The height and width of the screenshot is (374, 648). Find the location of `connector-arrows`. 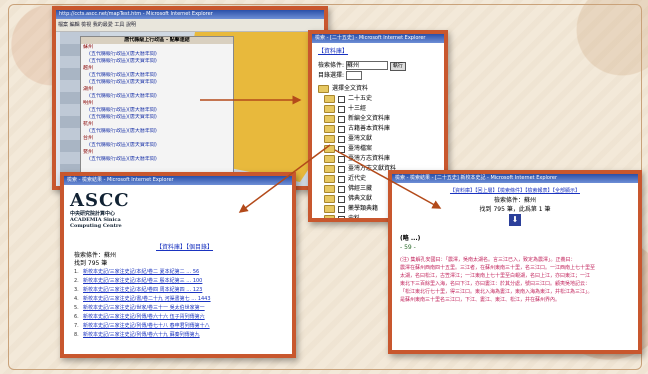

connector-arrows is located at coordinates (321, 154).